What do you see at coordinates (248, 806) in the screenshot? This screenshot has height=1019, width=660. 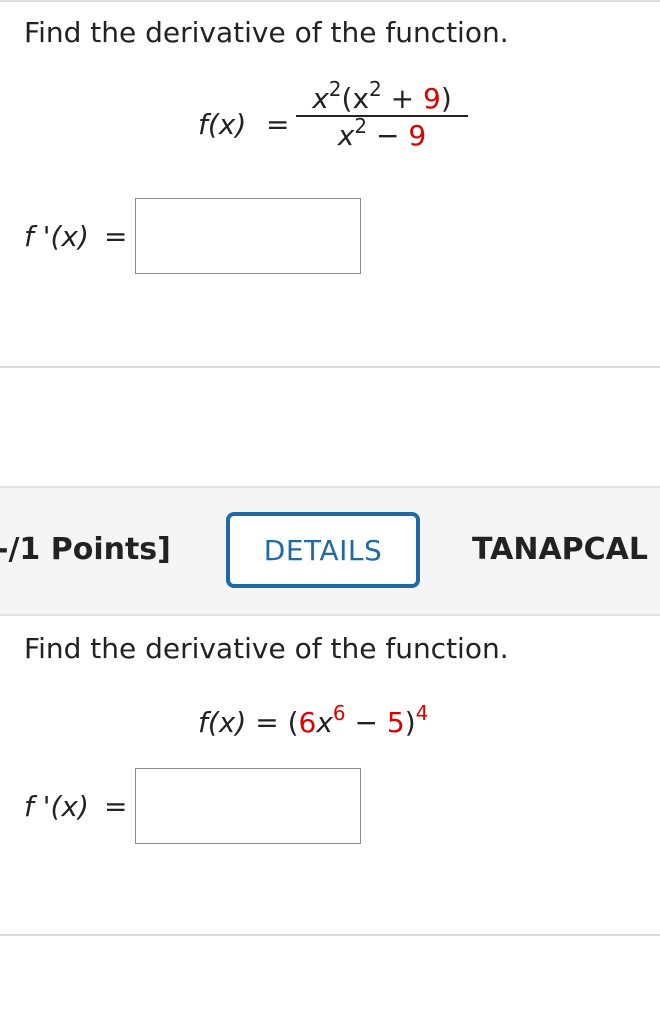 I see `problem2-answer-input` at bounding box center [248, 806].